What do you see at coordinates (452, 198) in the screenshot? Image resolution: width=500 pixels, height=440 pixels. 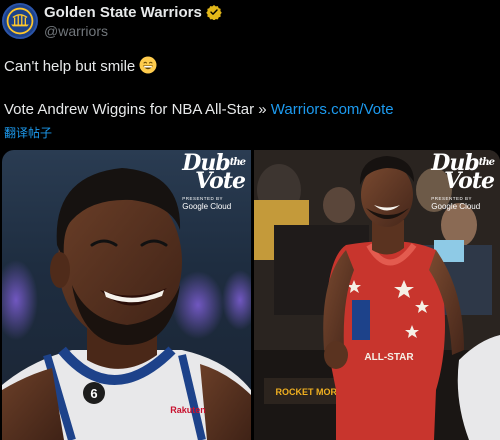 I see `presented-by-right: PRESENTED BY` at bounding box center [452, 198].